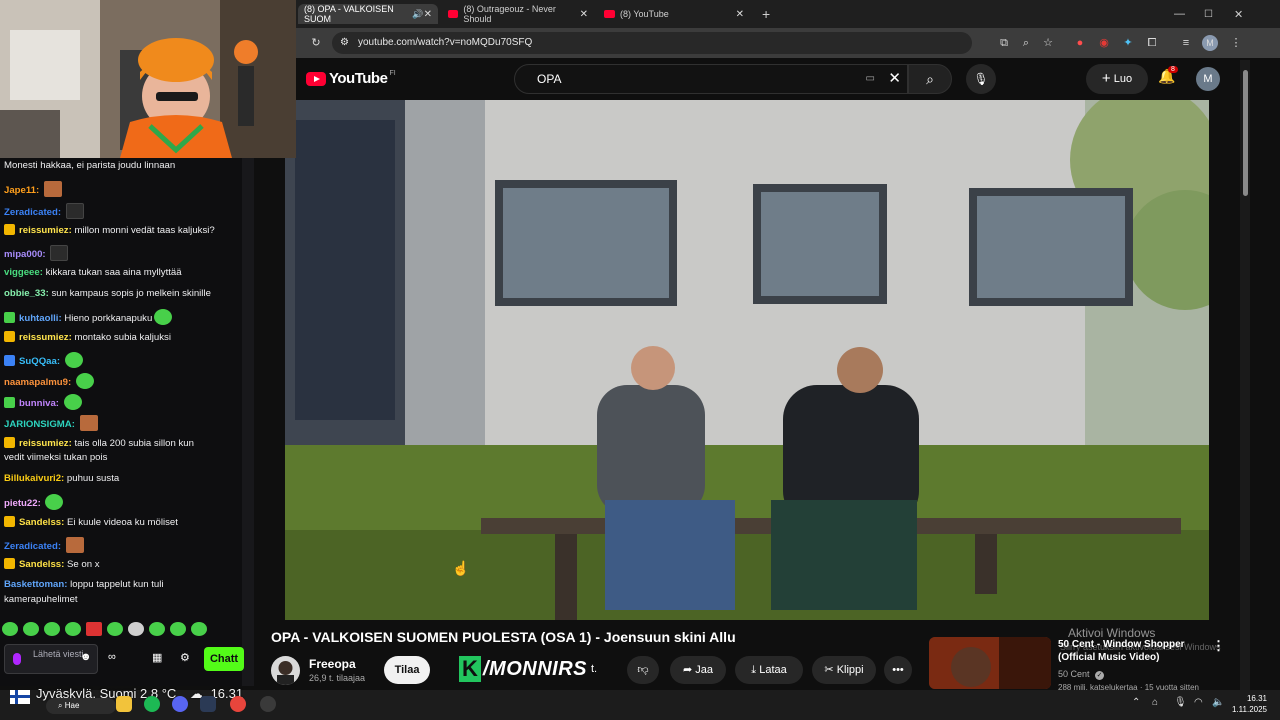 Image resolution: width=1280 pixels, height=720 pixels. Describe the element at coordinates (518, 14) in the screenshot. I see `tab-outrageouz: (8) Outrageouz - Never Should ✕` at that location.